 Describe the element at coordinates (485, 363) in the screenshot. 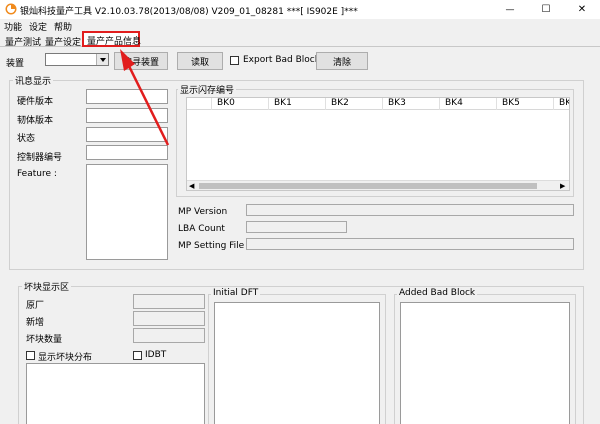

I see `added-bad-block-list` at that location.